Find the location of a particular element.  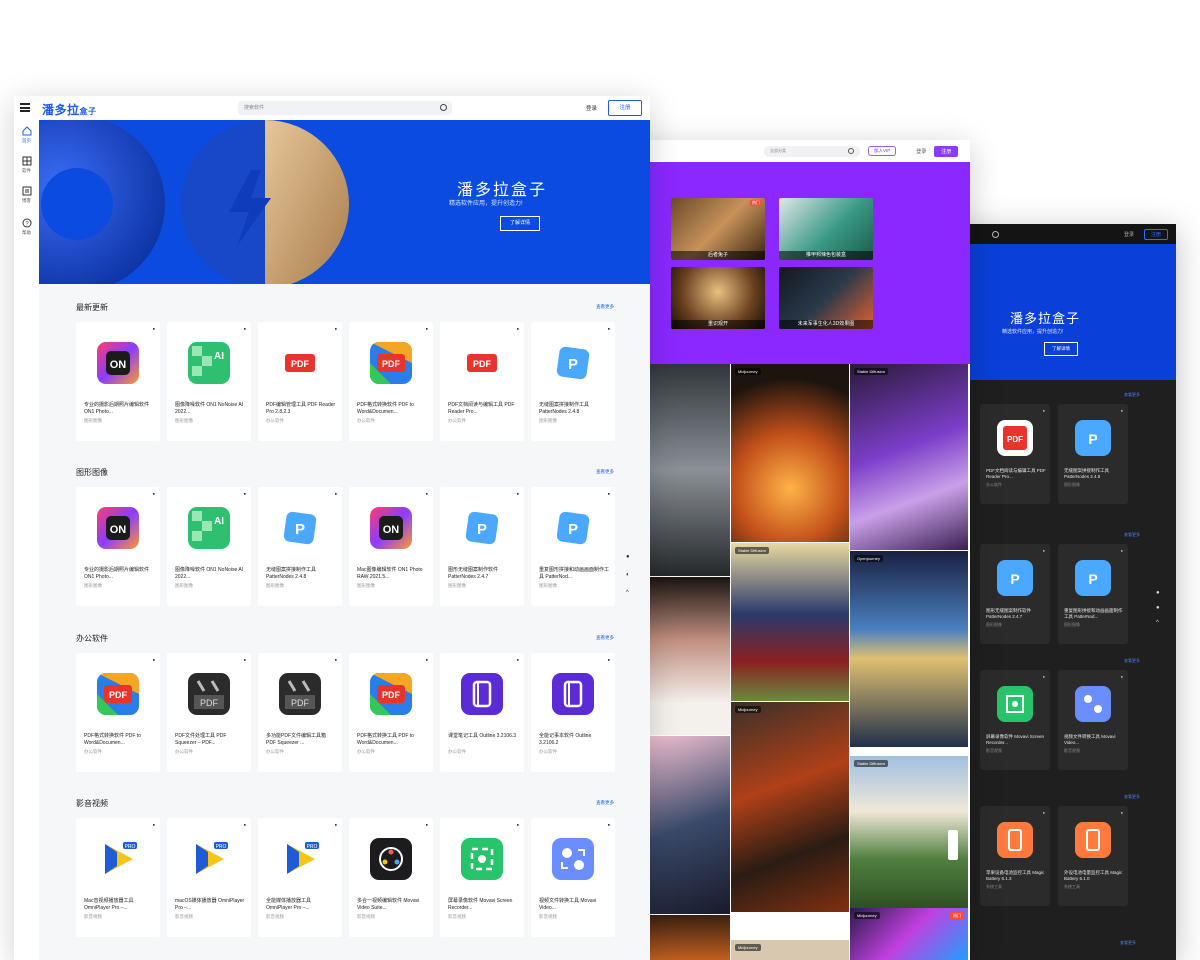

gallery-thumb: 热门 后者兔子 is located at coordinates (718, 229).